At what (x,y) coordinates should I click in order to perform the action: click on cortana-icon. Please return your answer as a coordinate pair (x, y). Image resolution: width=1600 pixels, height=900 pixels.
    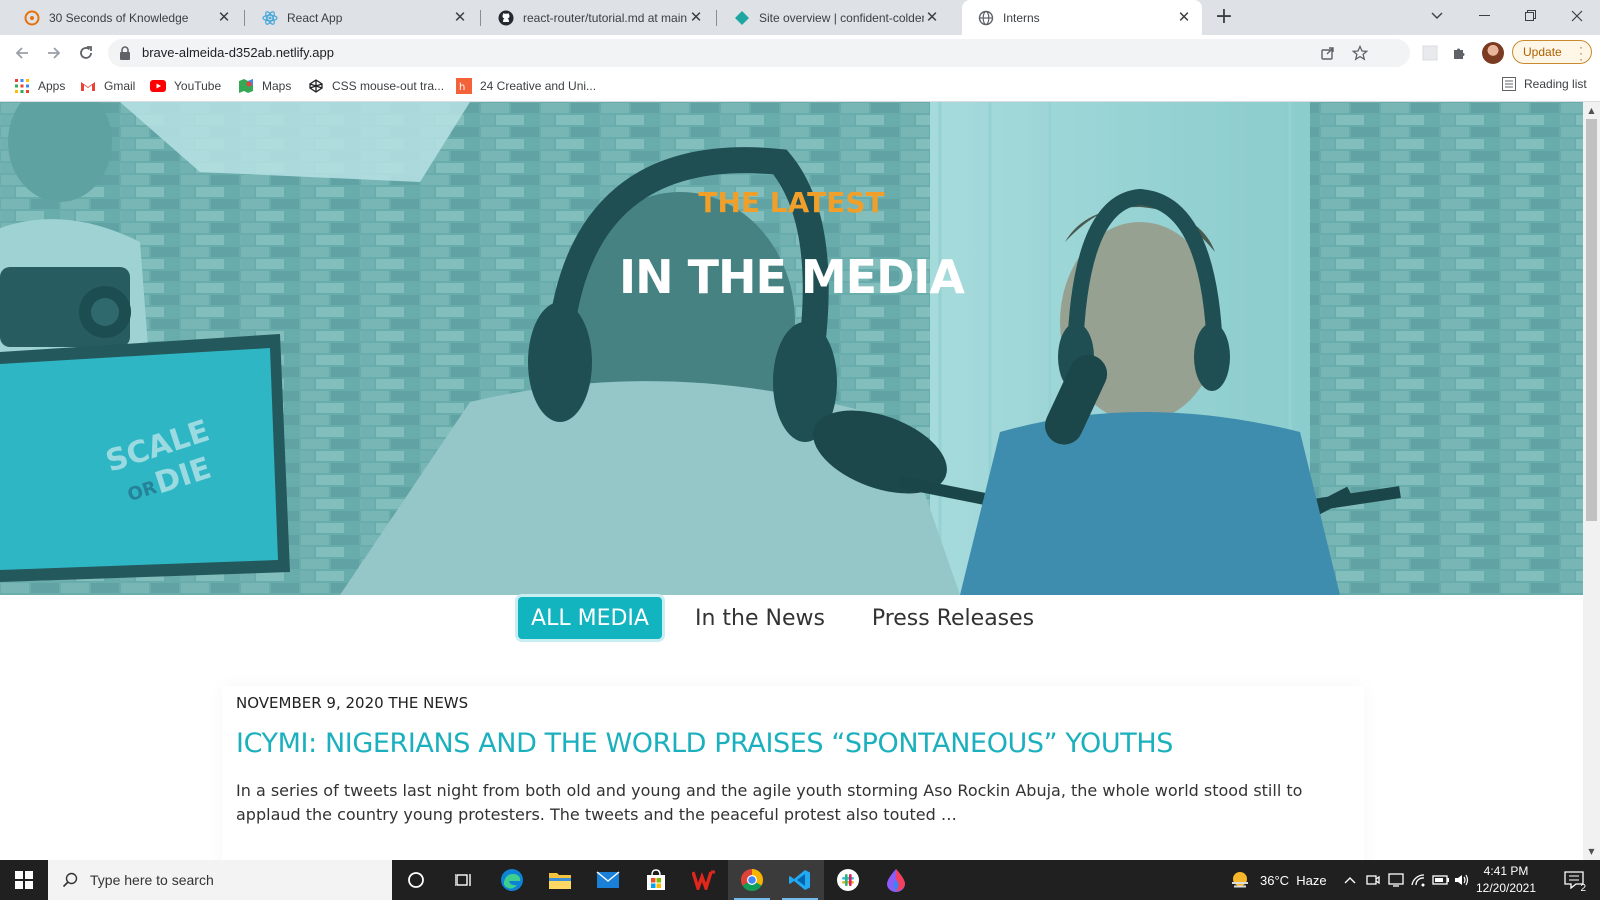
    Looking at the image, I should click on (416, 880).